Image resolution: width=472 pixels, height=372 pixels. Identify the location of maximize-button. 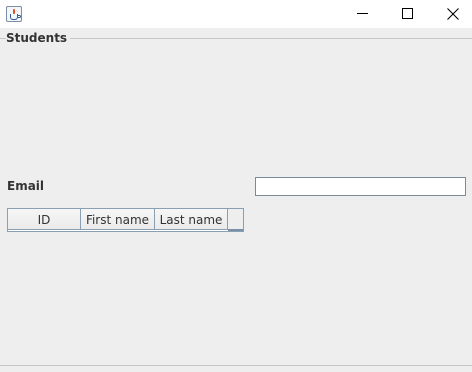
(408, 14).